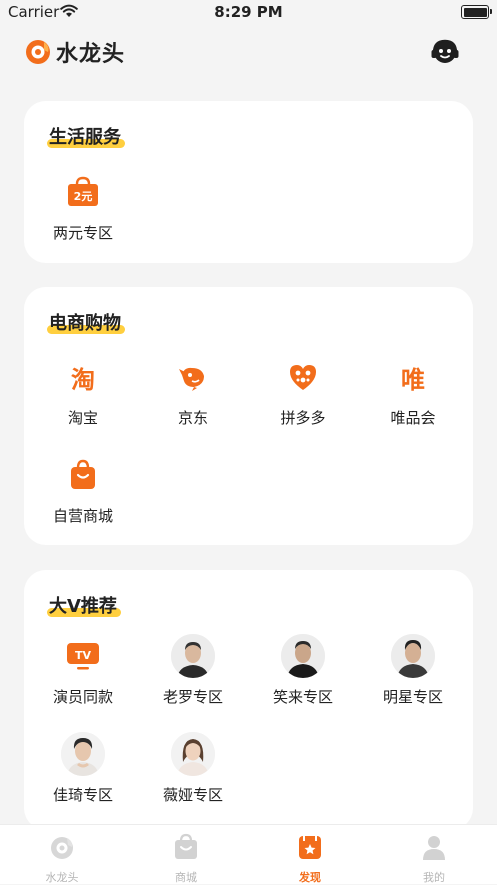 Image resolution: width=497 pixels, height=885 pixels. I want to click on app-name: 水龙头, so click(91, 54).